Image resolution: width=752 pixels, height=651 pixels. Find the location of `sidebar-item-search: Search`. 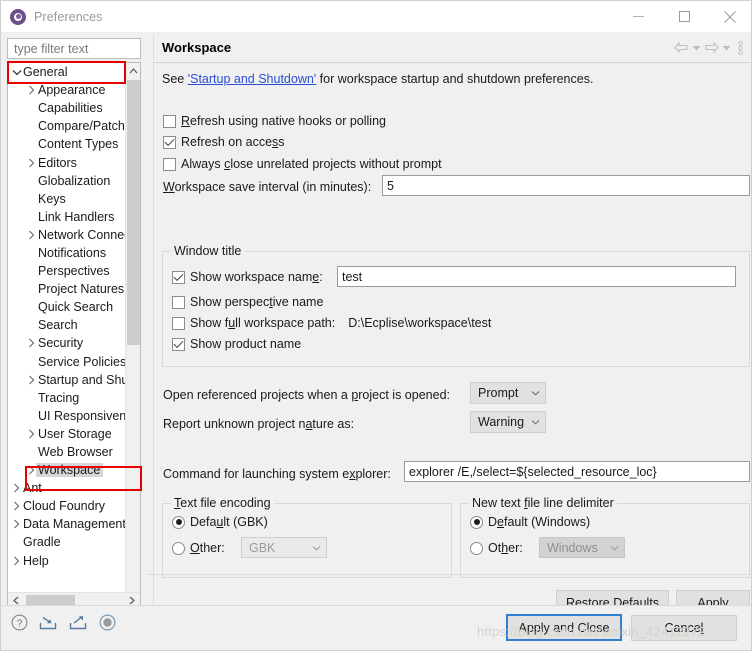

sidebar-item-search: Search is located at coordinates (67, 325).